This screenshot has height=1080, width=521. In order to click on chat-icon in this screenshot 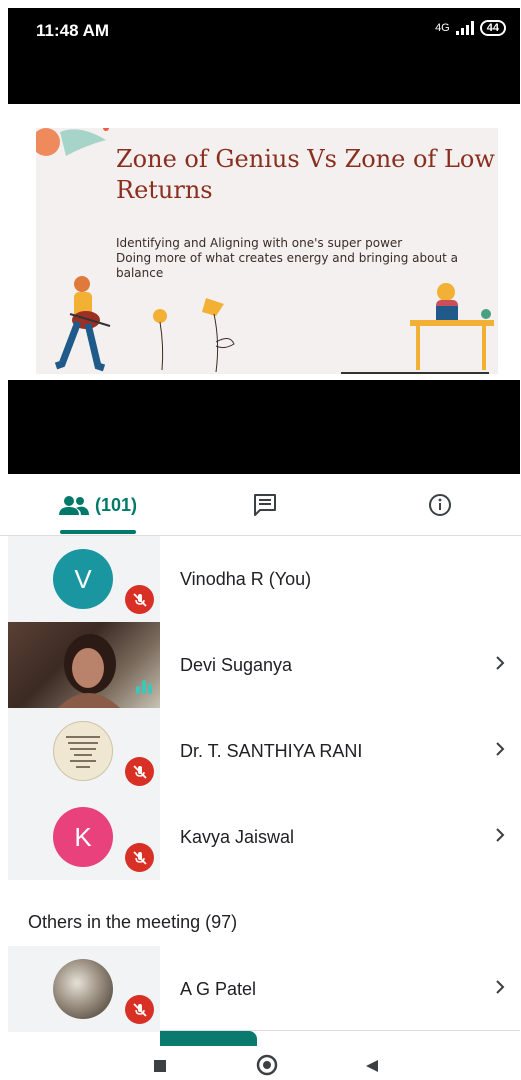, I will do `click(265, 505)`.